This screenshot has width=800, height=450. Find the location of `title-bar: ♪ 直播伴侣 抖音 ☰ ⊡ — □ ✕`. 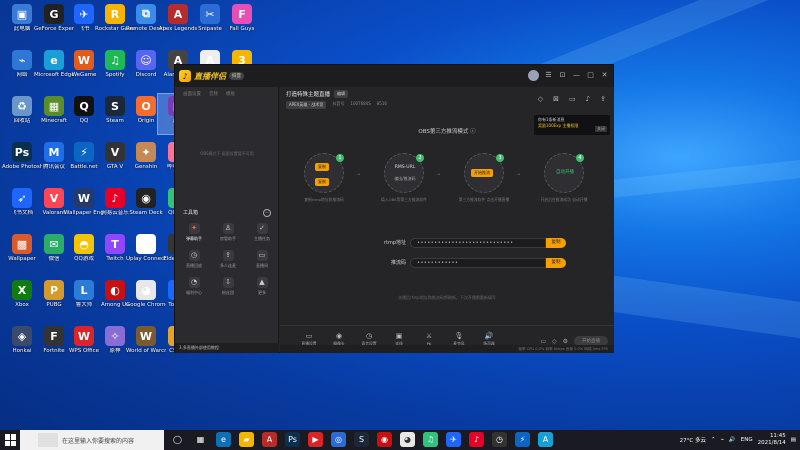

title-bar: ♪ 直播伴侣 抖音 ☰ ⊡ — □ ✕ is located at coordinates (394, 76).